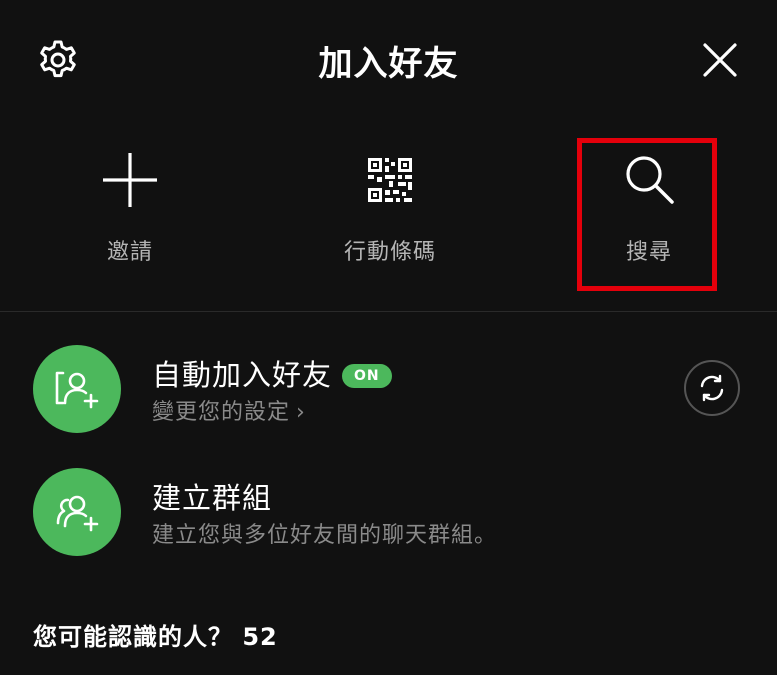 This screenshot has width=777, height=675. I want to click on auto-add-friends-row: 自動加入好友 ON 變更您的設定 ›, so click(388, 390).